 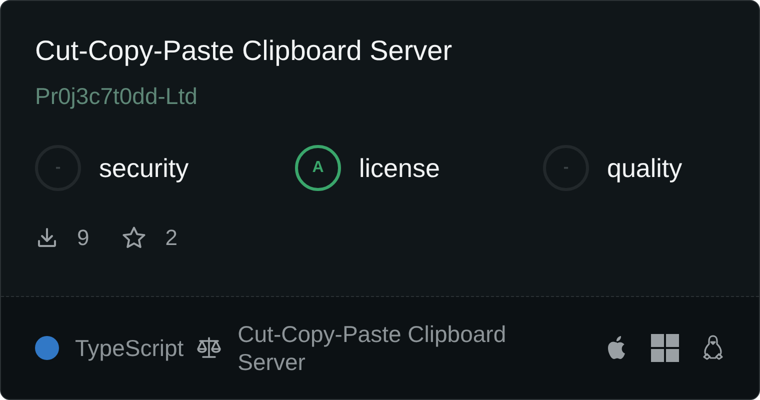 What do you see at coordinates (129, 348) in the screenshot?
I see `language-name: TypeScript` at bounding box center [129, 348].